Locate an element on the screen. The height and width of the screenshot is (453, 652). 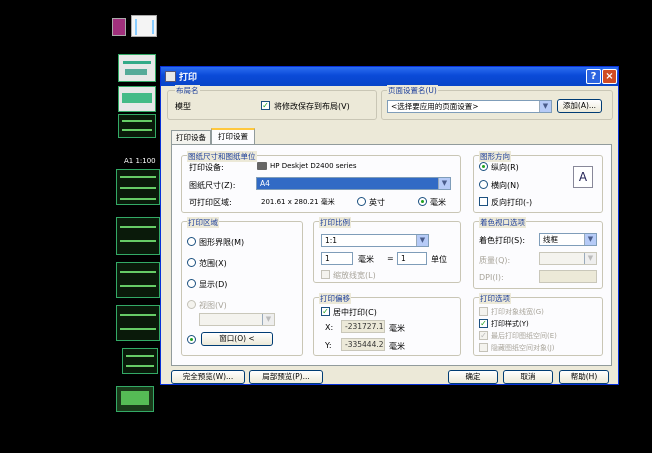
portrait-radio is located at coordinates (483, 166).